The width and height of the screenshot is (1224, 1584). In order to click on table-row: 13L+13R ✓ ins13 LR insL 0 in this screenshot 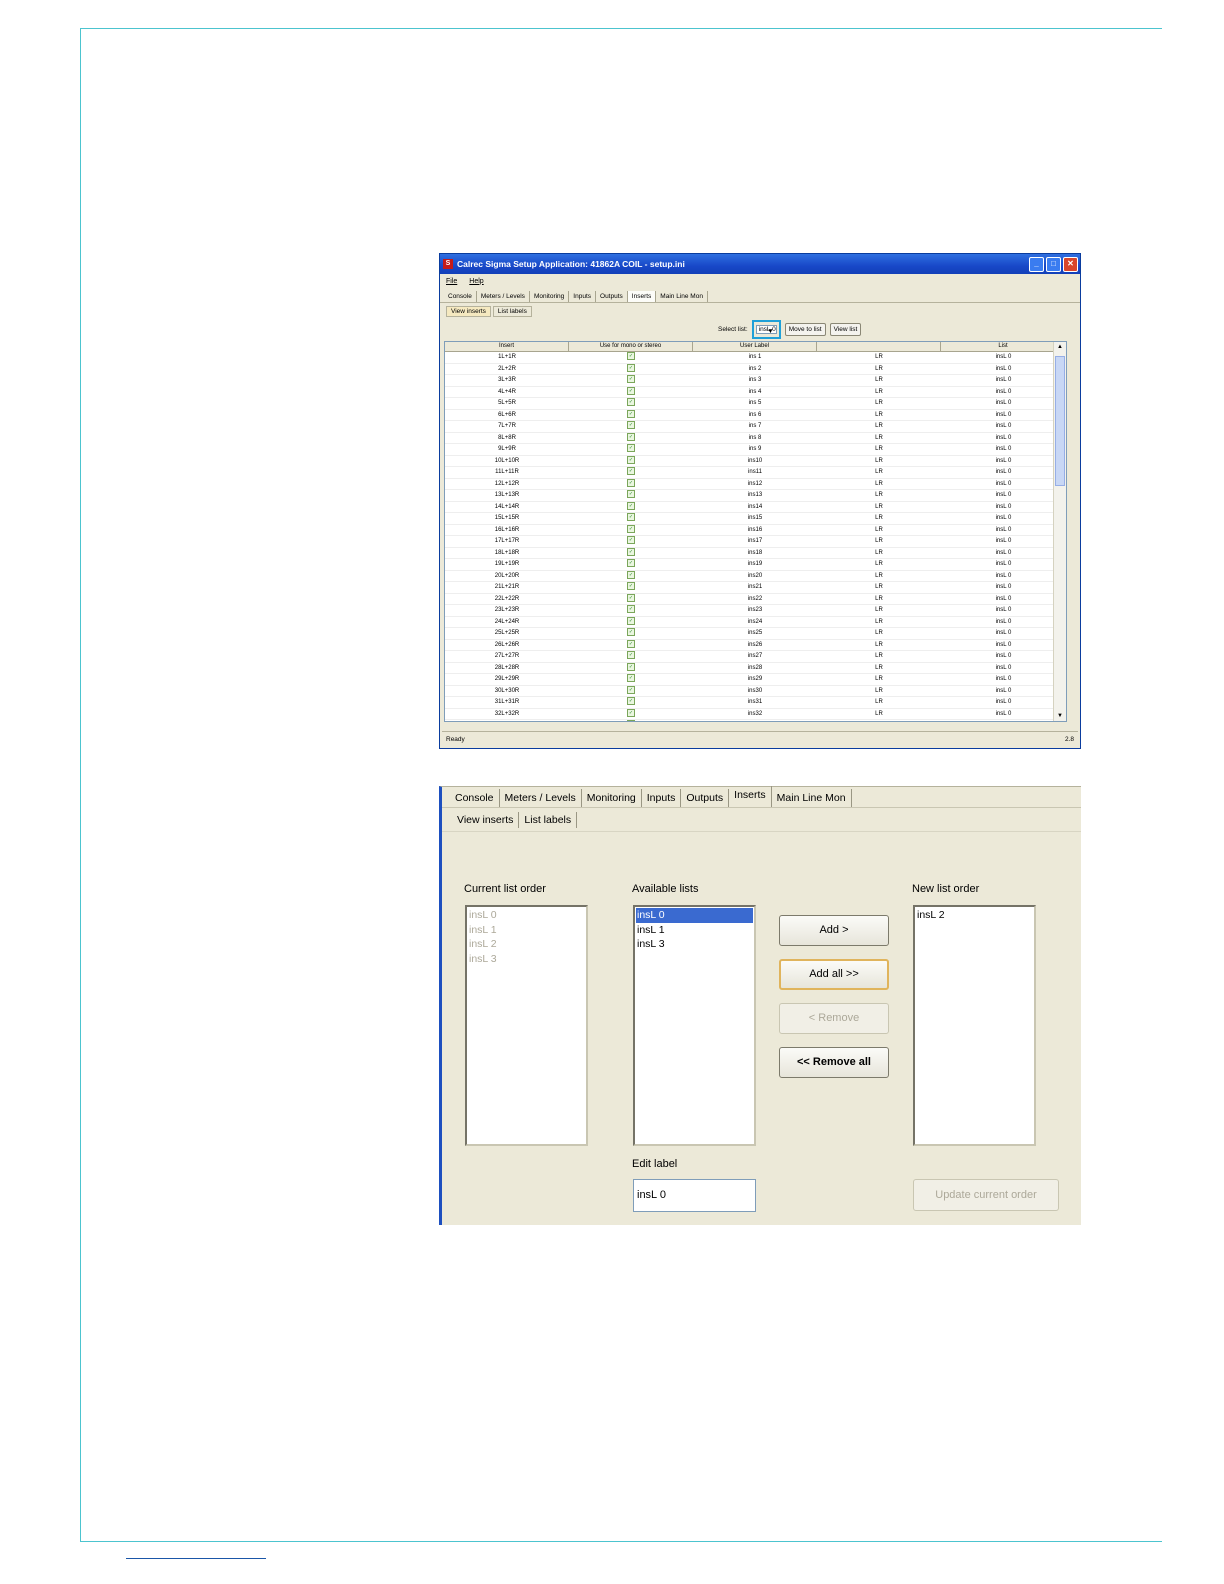, I will do `click(755, 496)`.